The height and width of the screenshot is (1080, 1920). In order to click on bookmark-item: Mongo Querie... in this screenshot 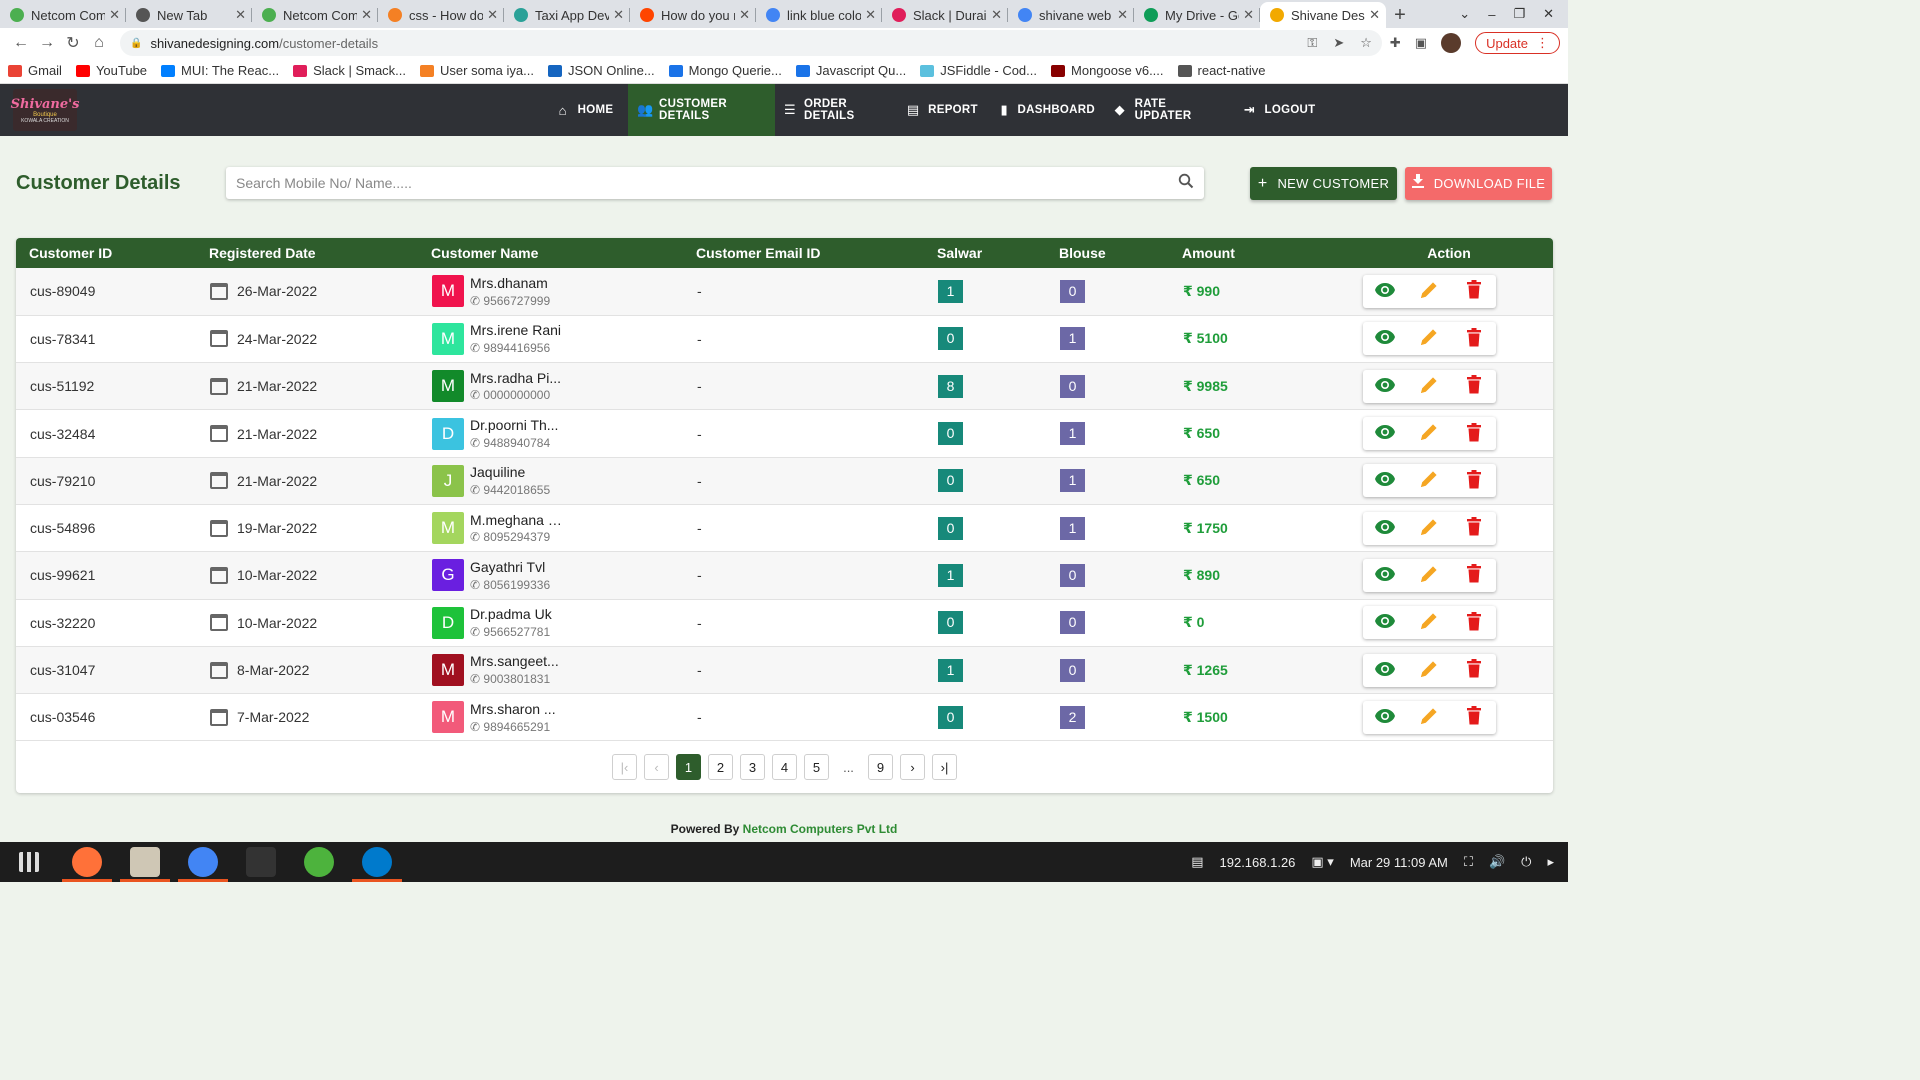, I will do `click(725, 70)`.